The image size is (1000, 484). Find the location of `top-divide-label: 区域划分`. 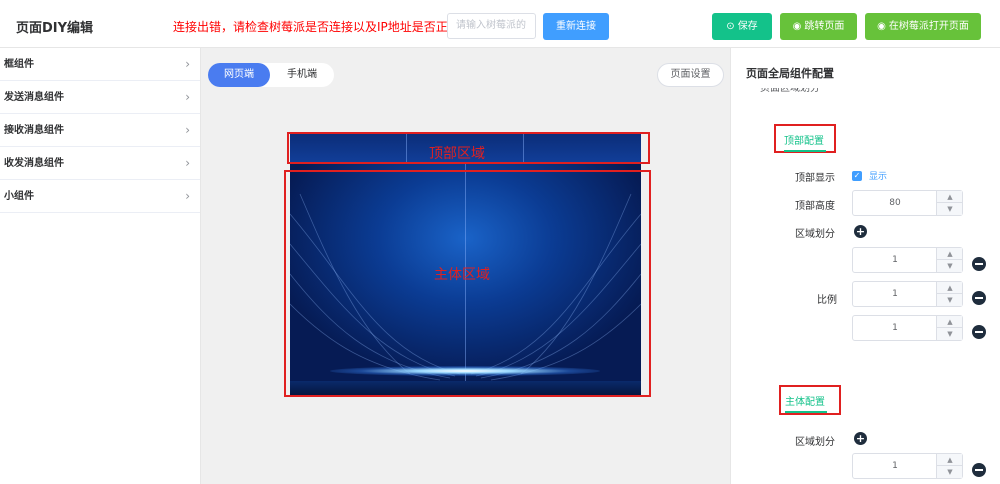

top-divide-label: 区域划分 is located at coordinates (815, 234).